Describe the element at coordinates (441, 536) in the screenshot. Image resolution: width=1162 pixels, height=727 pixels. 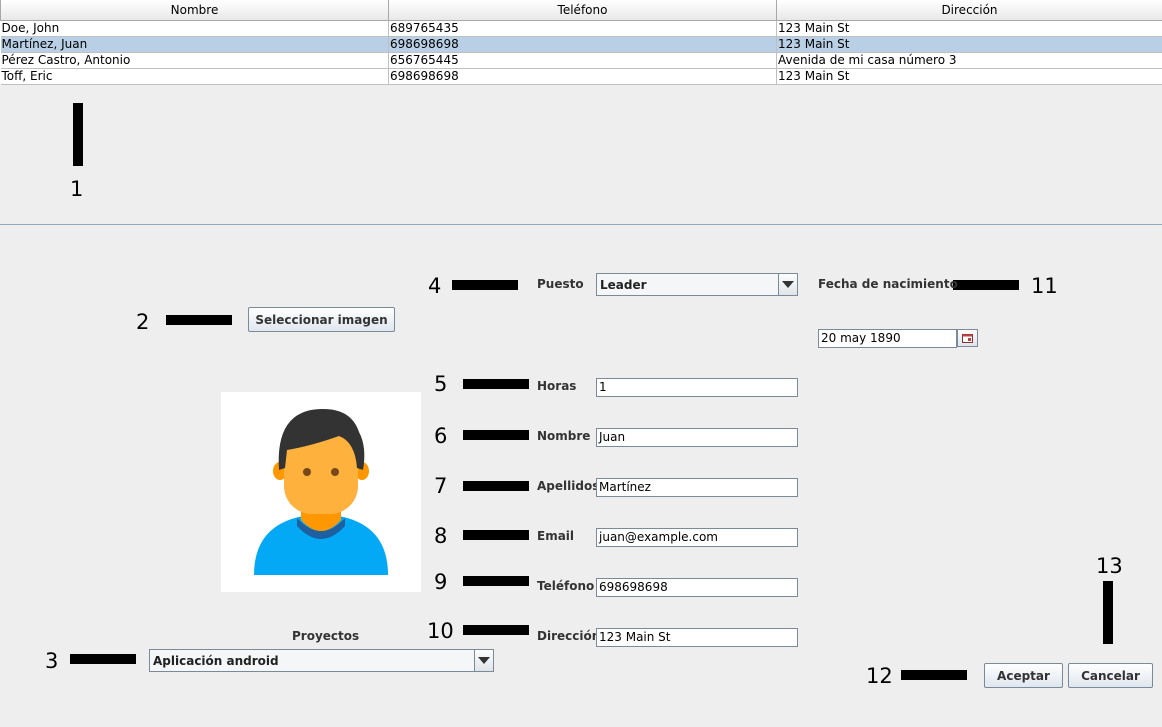
I see `callout-number-8: 8` at that location.